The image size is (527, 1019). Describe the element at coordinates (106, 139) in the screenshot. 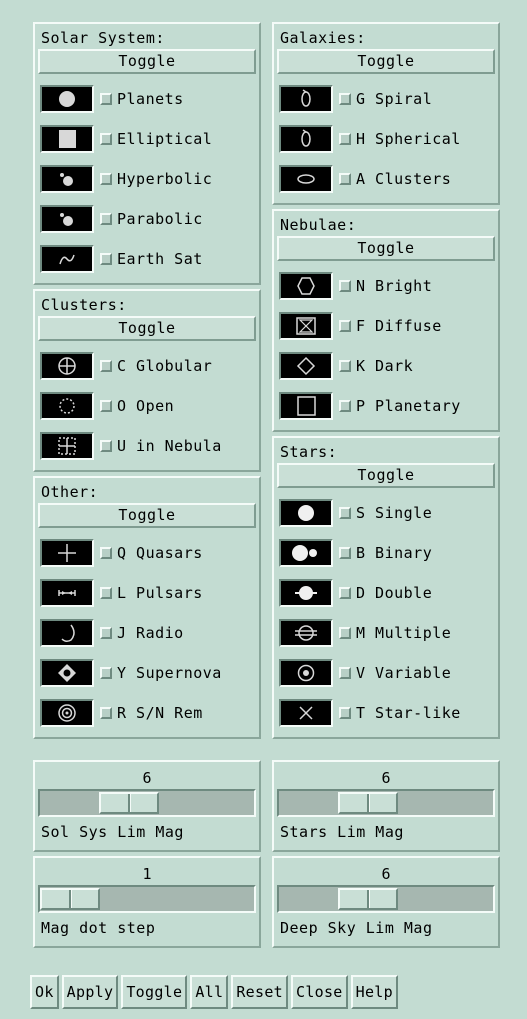

I see `elliptical-checkbox` at that location.